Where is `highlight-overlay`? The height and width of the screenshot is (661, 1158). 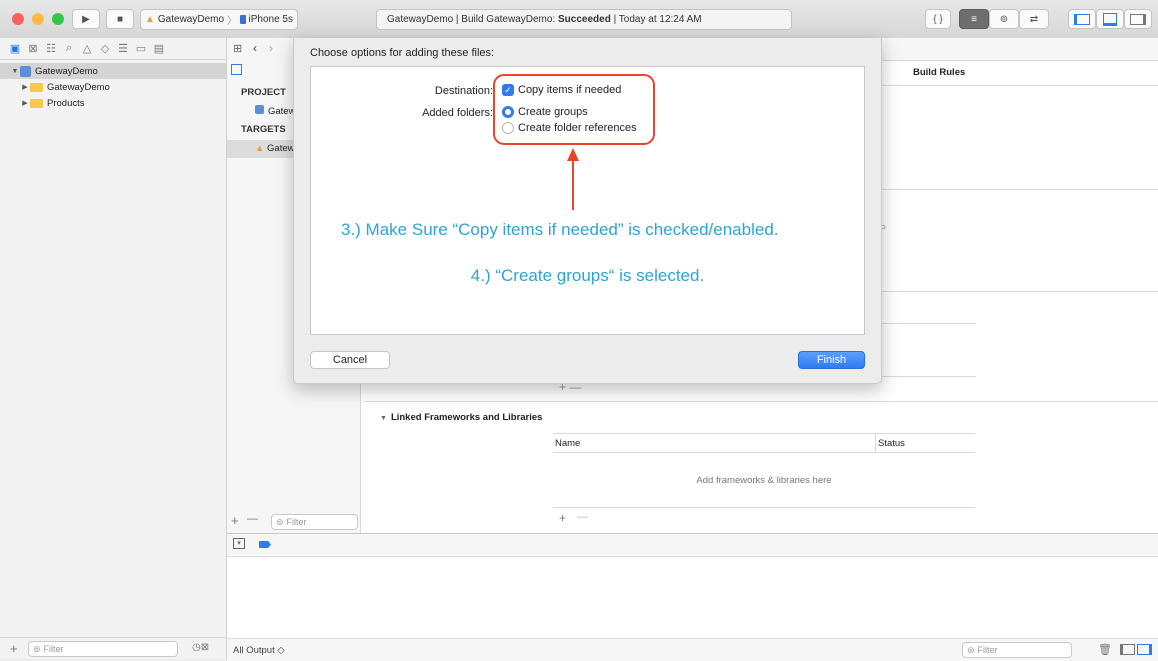
highlight-overlay is located at coordinates (574, 142).